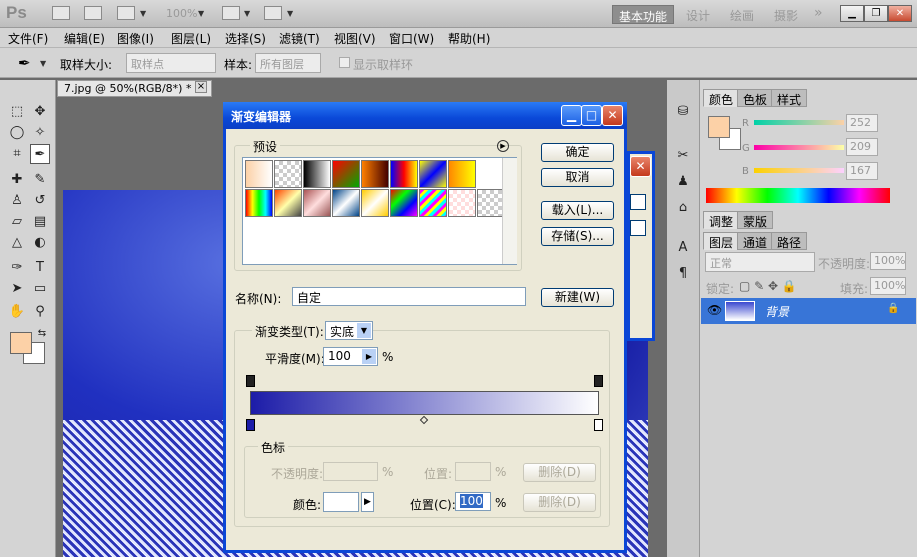 This screenshot has width=917, height=557. What do you see at coordinates (598, 425) in the screenshot?
I see `color-stop-right` at bounding box center [598, 425].